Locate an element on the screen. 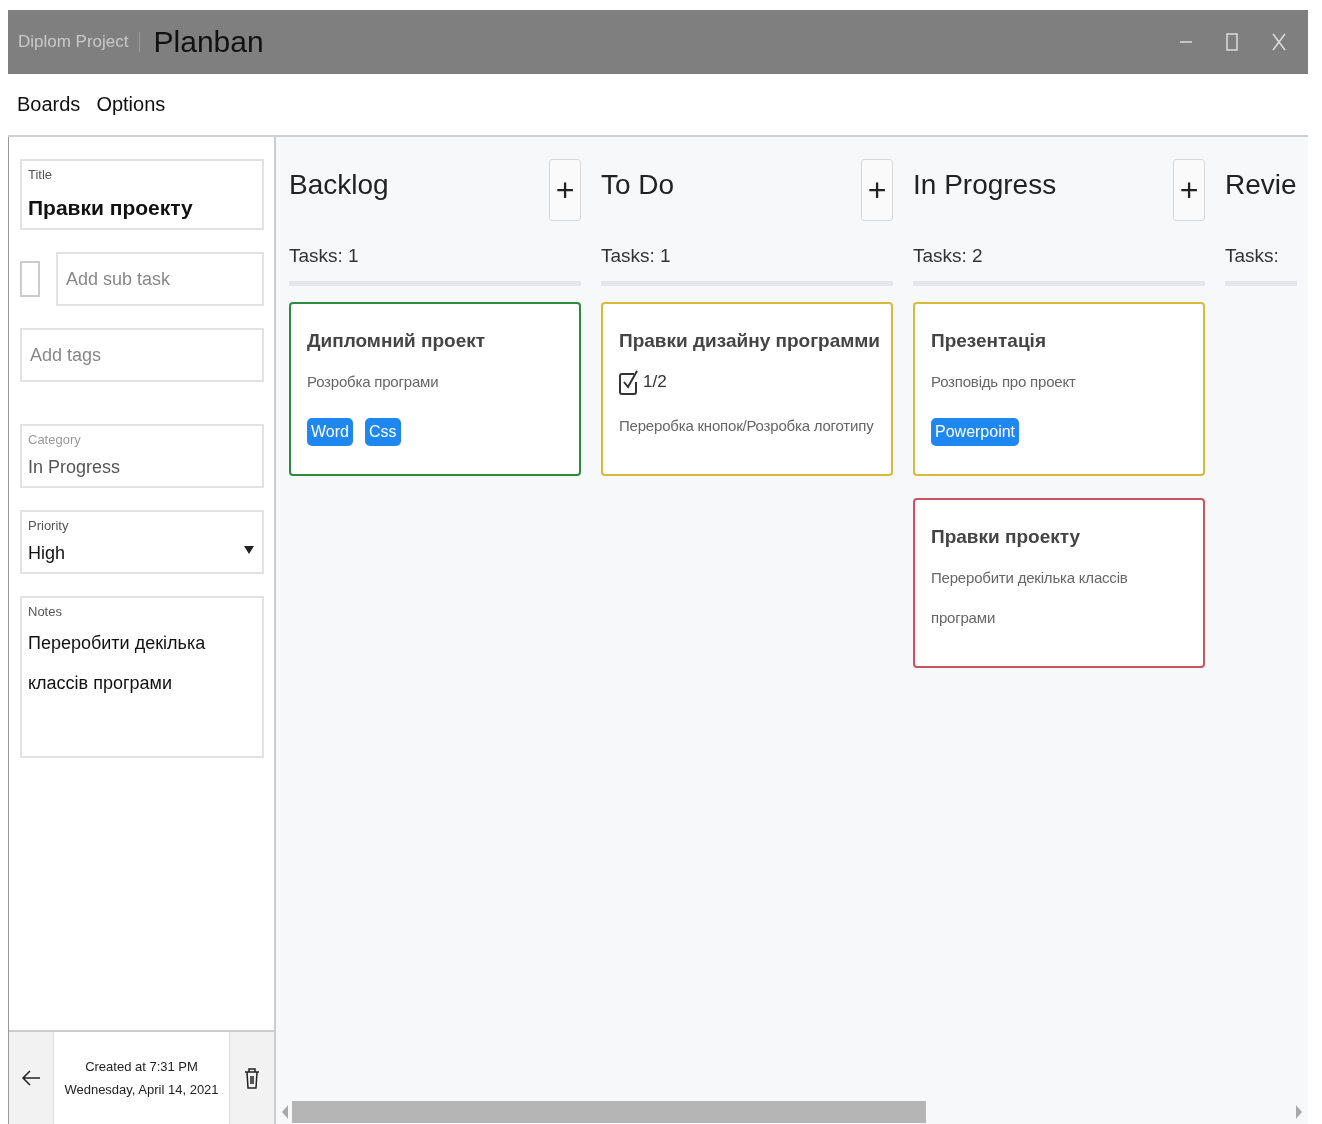 Image resolution: width=1322 pixels, height=1124 pixels. task-card: Презентація Розповідь про проект Powerpoint is located at coordinates (1059, 389).